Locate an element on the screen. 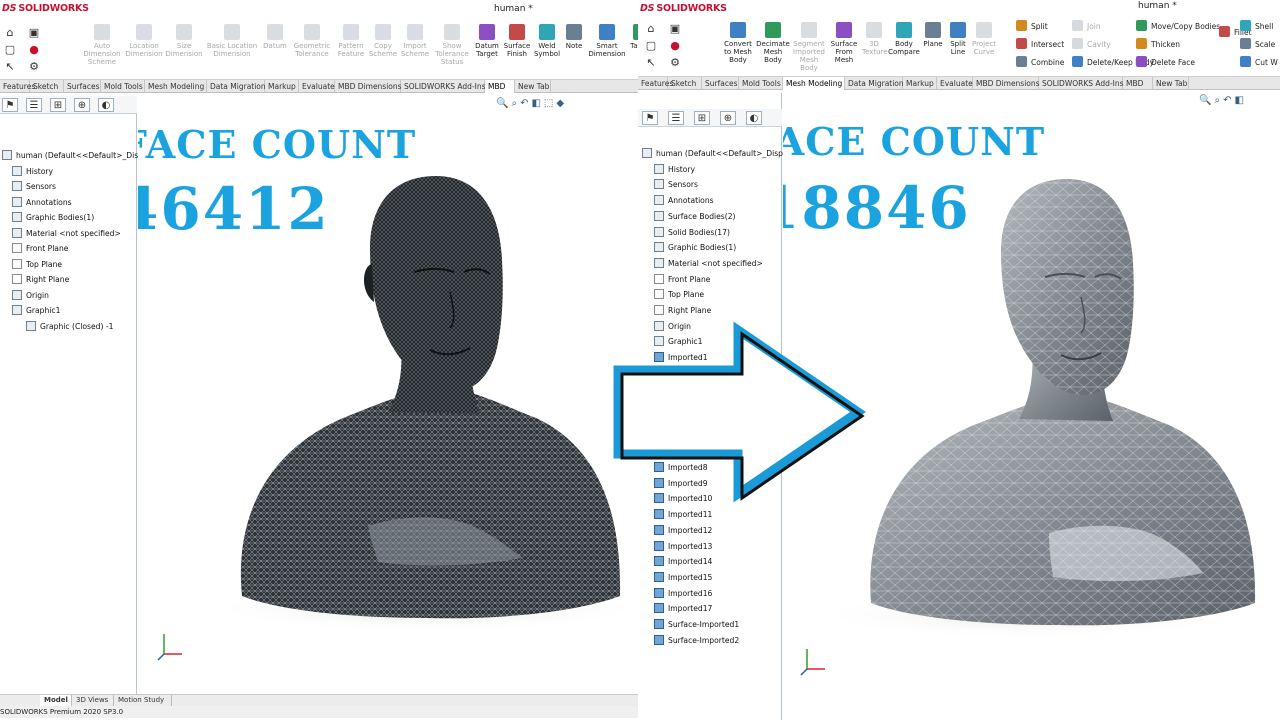  bottom-tab-model: Model is located at coordinates (56, 700).